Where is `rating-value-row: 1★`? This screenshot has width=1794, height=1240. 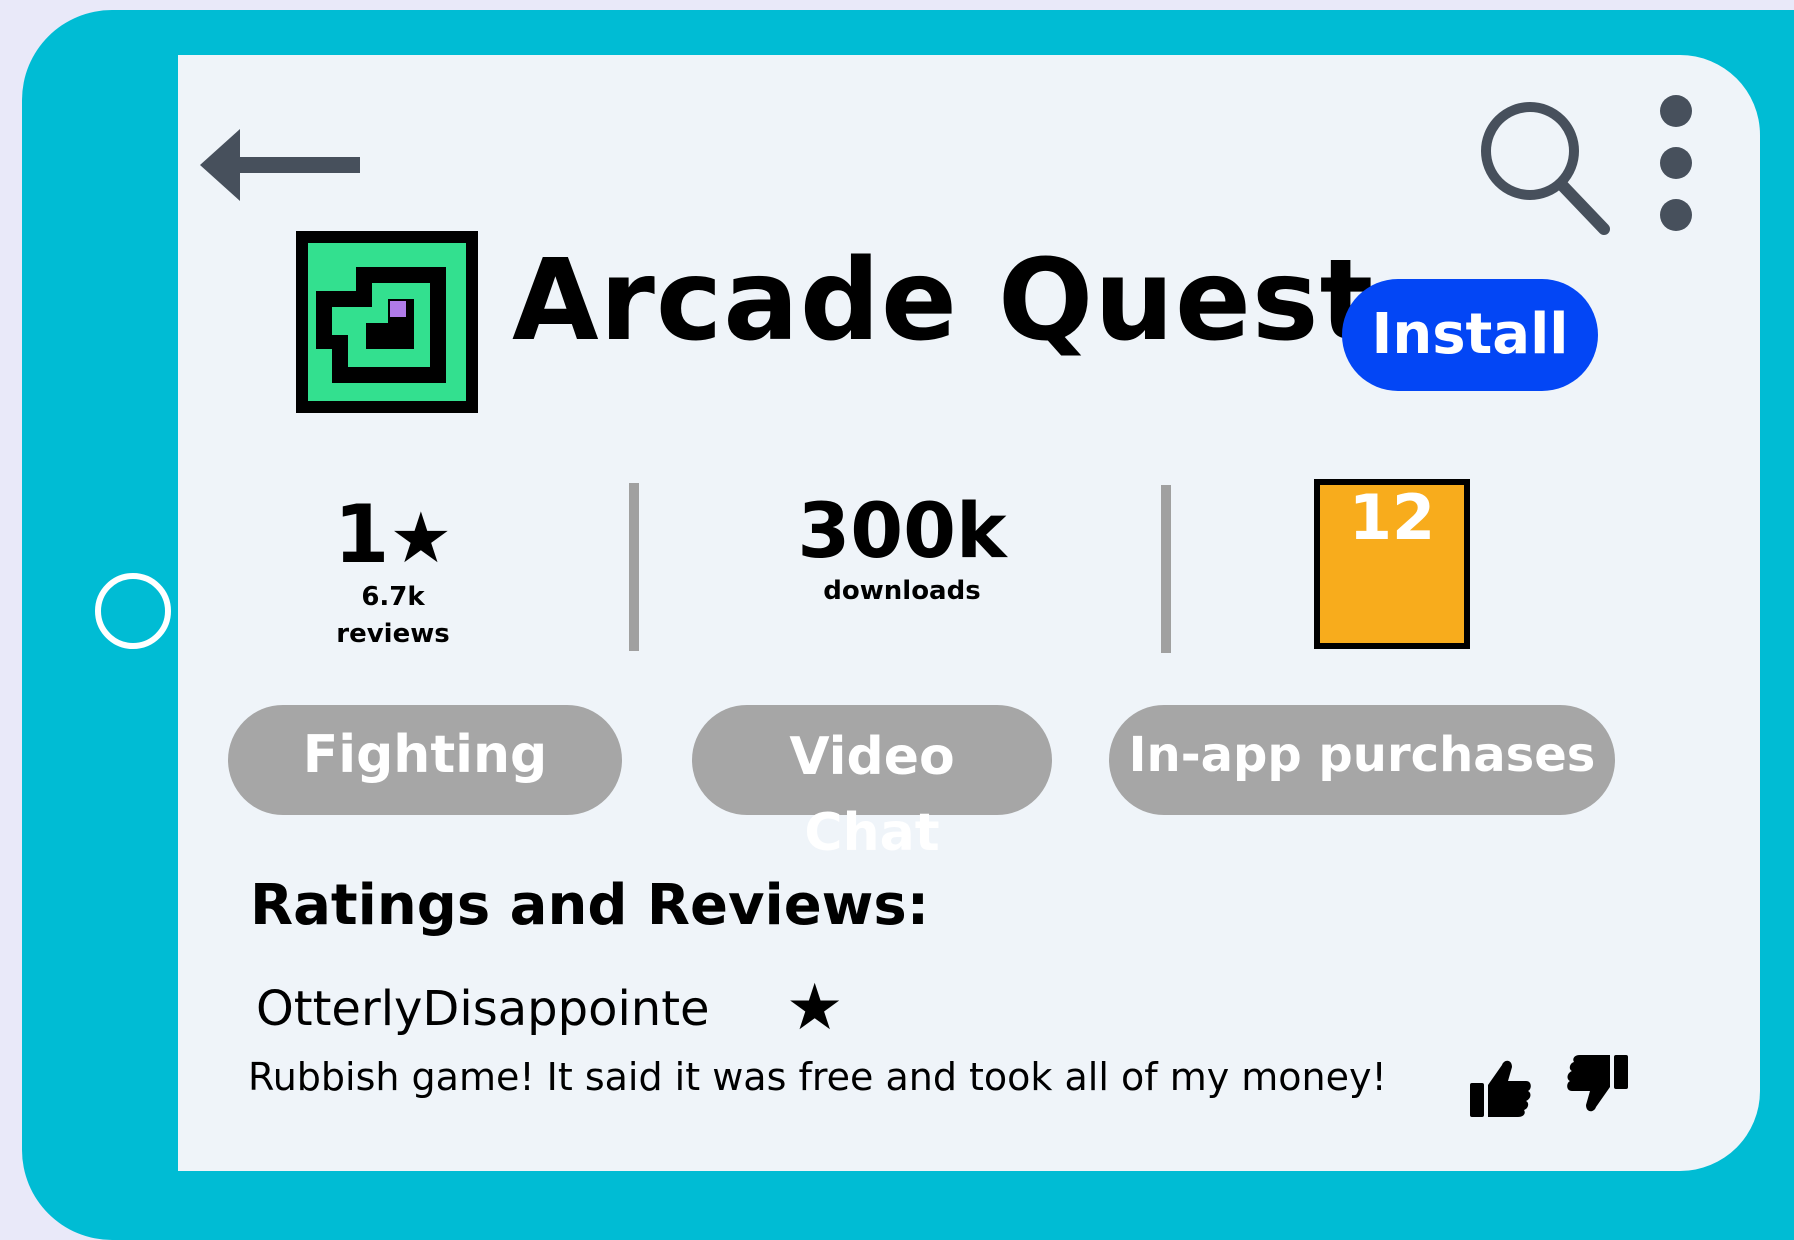 rating-value-row: 1★ is located at coordinates (393, 537).